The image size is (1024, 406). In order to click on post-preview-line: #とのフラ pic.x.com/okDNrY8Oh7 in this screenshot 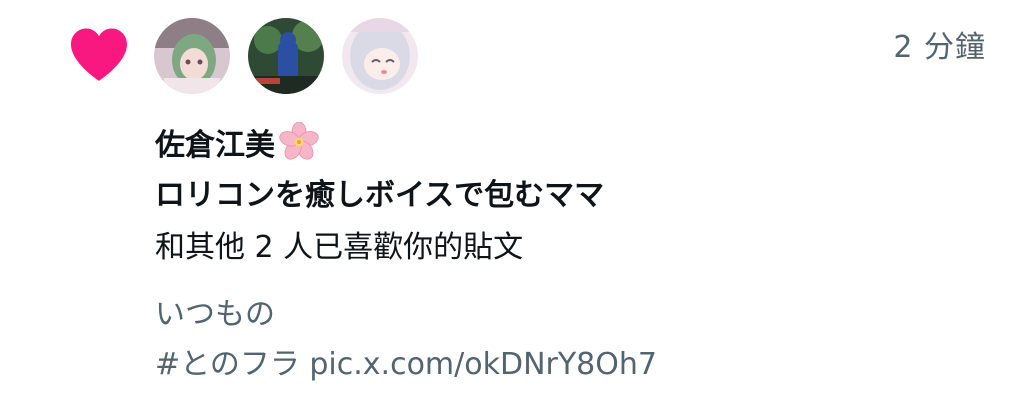, I will do `click(406, 364)`.